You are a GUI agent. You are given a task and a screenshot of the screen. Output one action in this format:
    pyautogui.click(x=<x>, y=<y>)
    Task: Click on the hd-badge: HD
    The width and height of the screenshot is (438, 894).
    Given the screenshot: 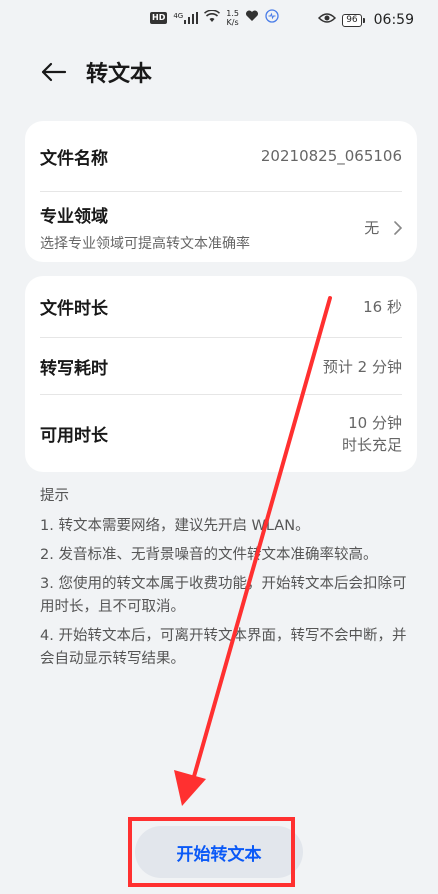 What is the action you would take?
    pyautogui.click(x=159, y=18)
    